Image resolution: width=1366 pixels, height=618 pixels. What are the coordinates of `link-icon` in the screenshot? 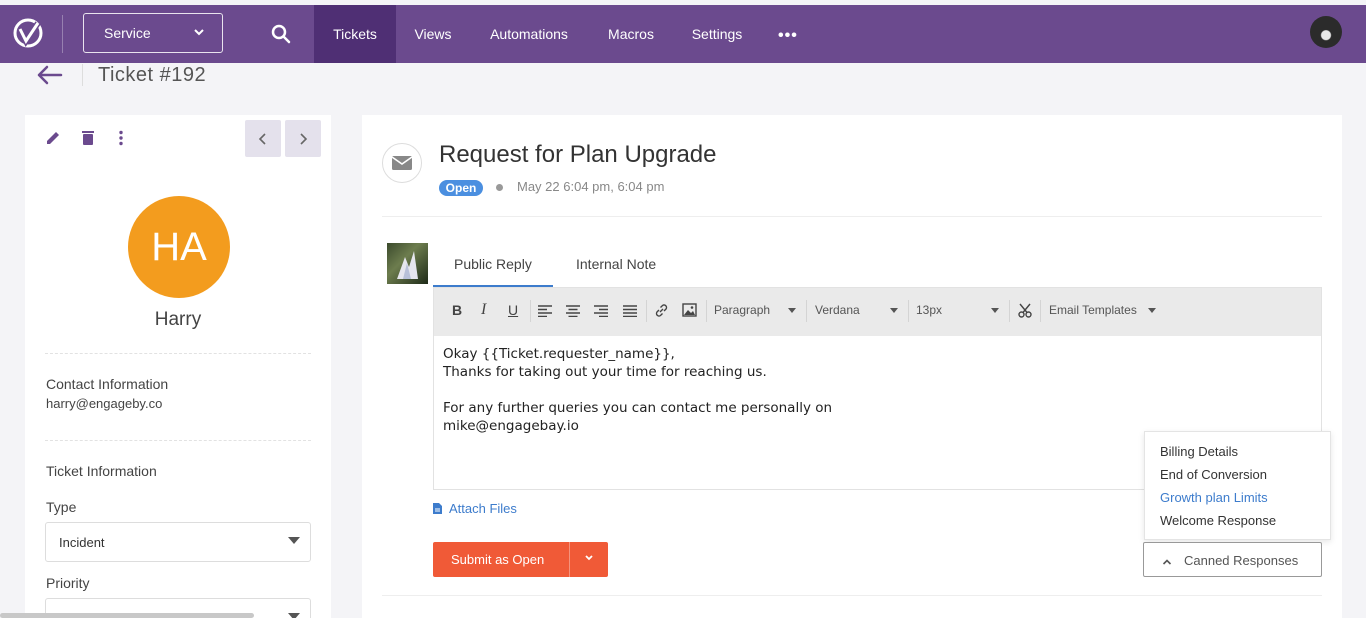 It's located at (661, 312).